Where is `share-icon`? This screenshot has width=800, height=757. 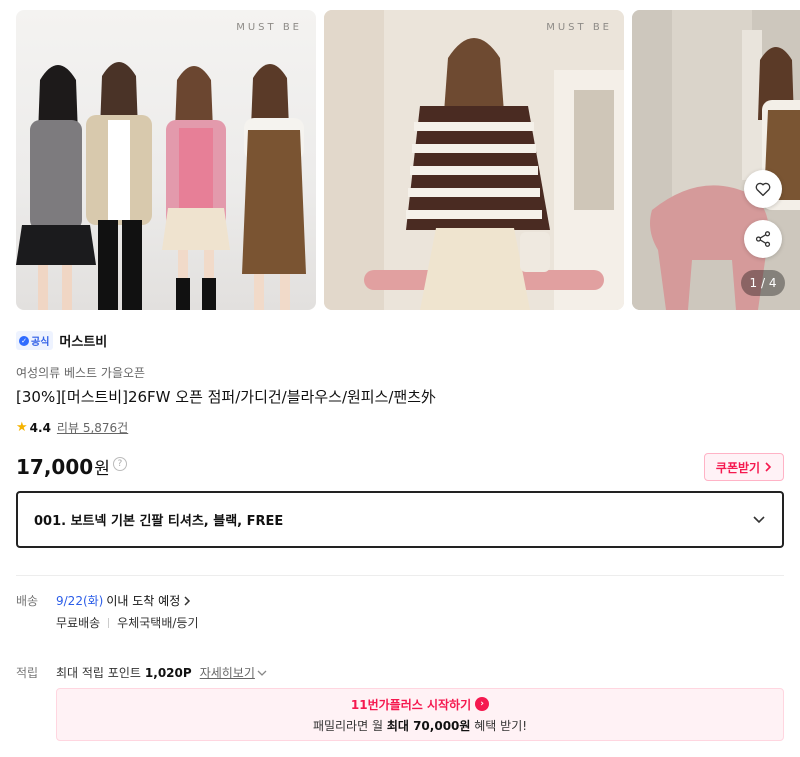
share-icon is located at coordinates (763, 239).